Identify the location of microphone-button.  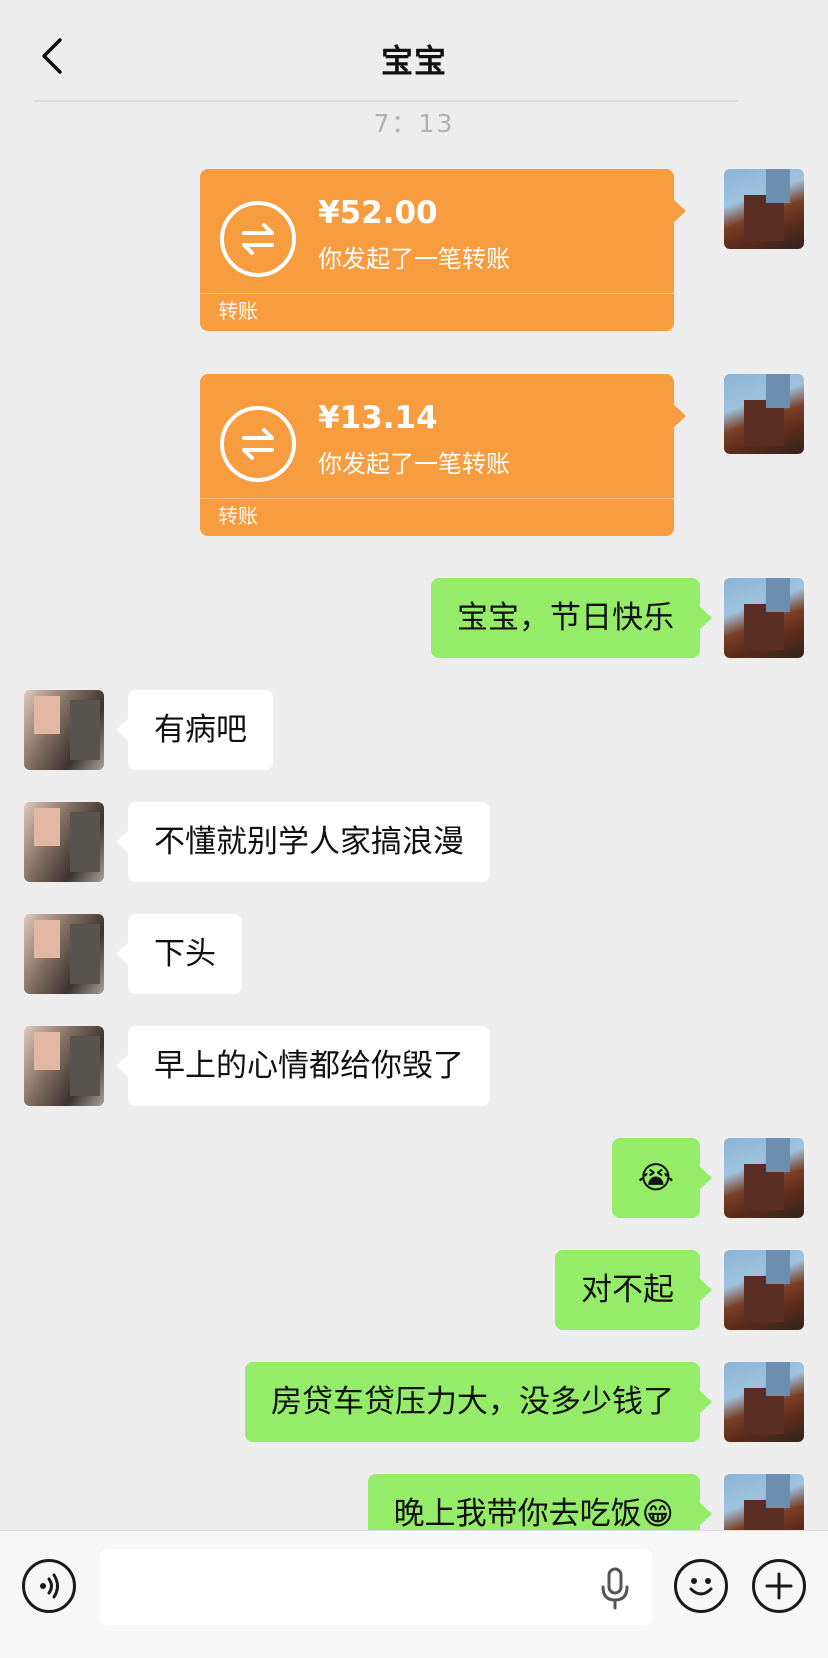
(615, 1589).